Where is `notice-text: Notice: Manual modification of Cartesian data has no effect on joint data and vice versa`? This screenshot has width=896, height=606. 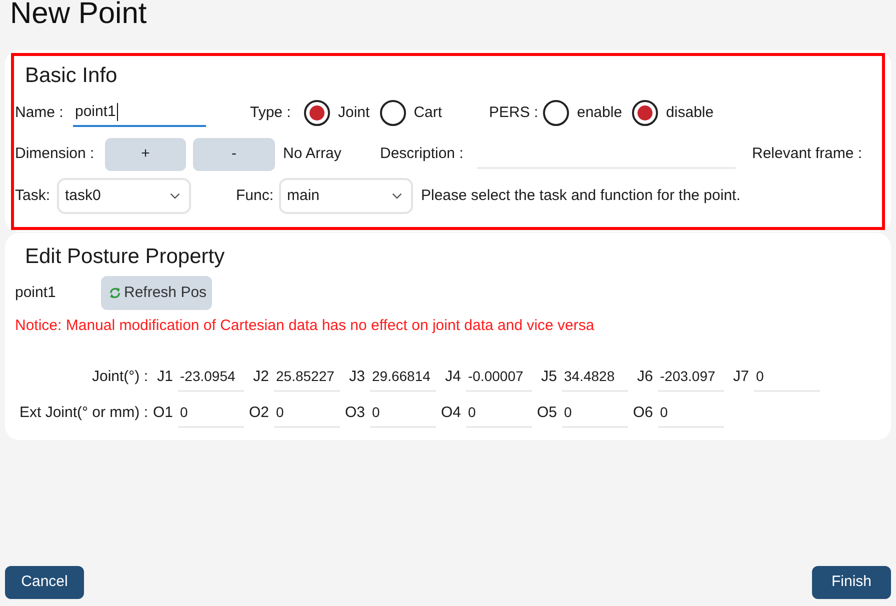
notice-text: Notice: Manual modification of Cartesian data has no effect on joint data and vice versa is located at coordinates (305, 326).